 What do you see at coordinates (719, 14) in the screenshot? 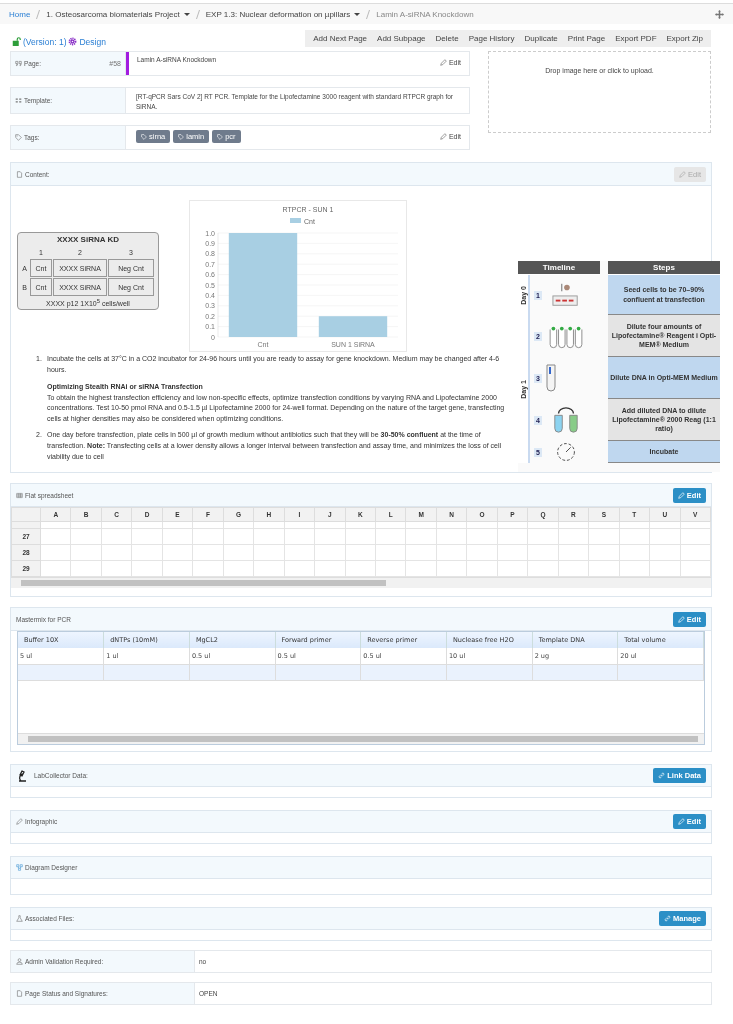
I see `move-icon` at bounding box center [719, 14].